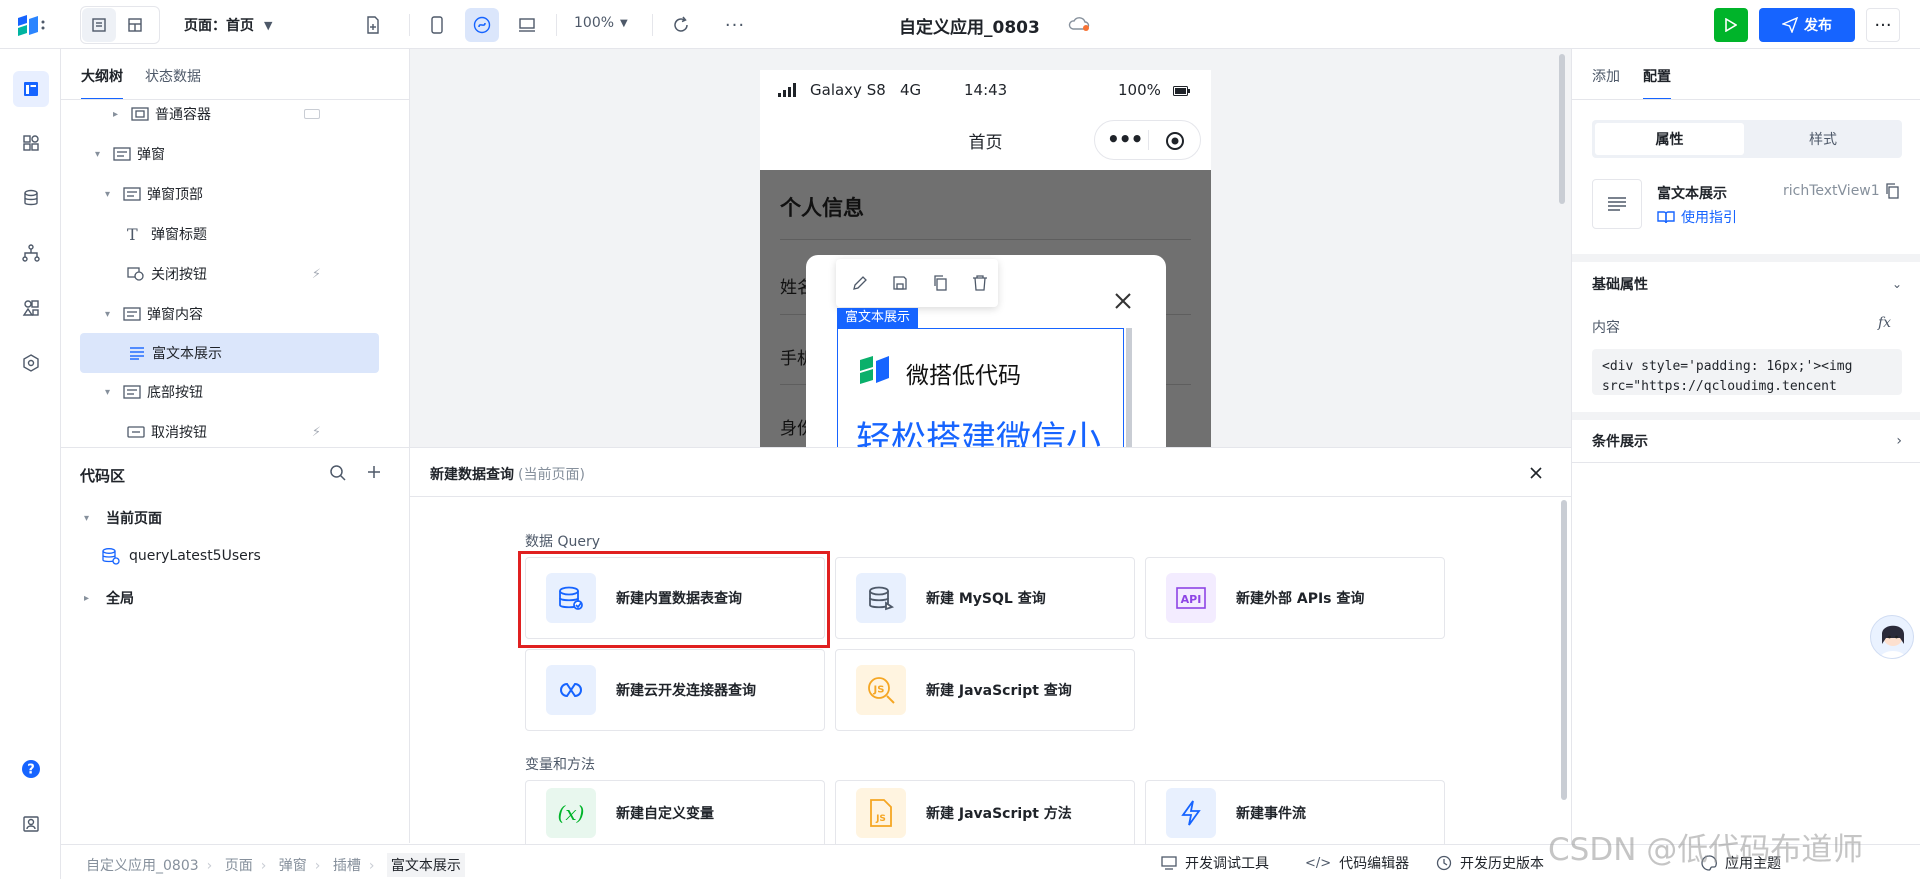 This screenshot has width=1920, height=879. What do you see at coordinates (109, 598) in the screenshot?
I see `tree-group-global: ▸ 全局` at bounding box center [109, 598].